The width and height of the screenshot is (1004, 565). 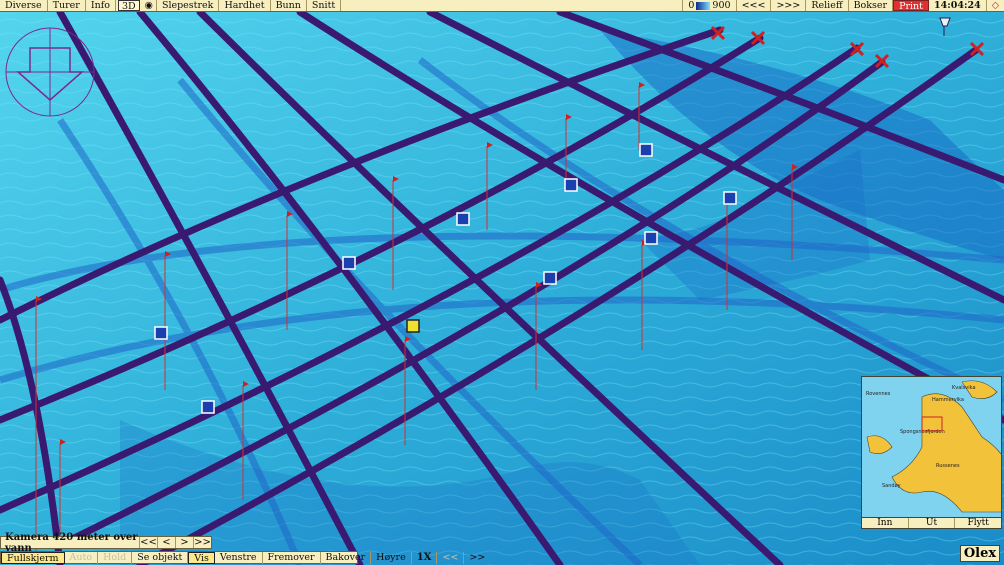 I want to click on map-zoom-out-button: Ut, so click(x=932, y=523).